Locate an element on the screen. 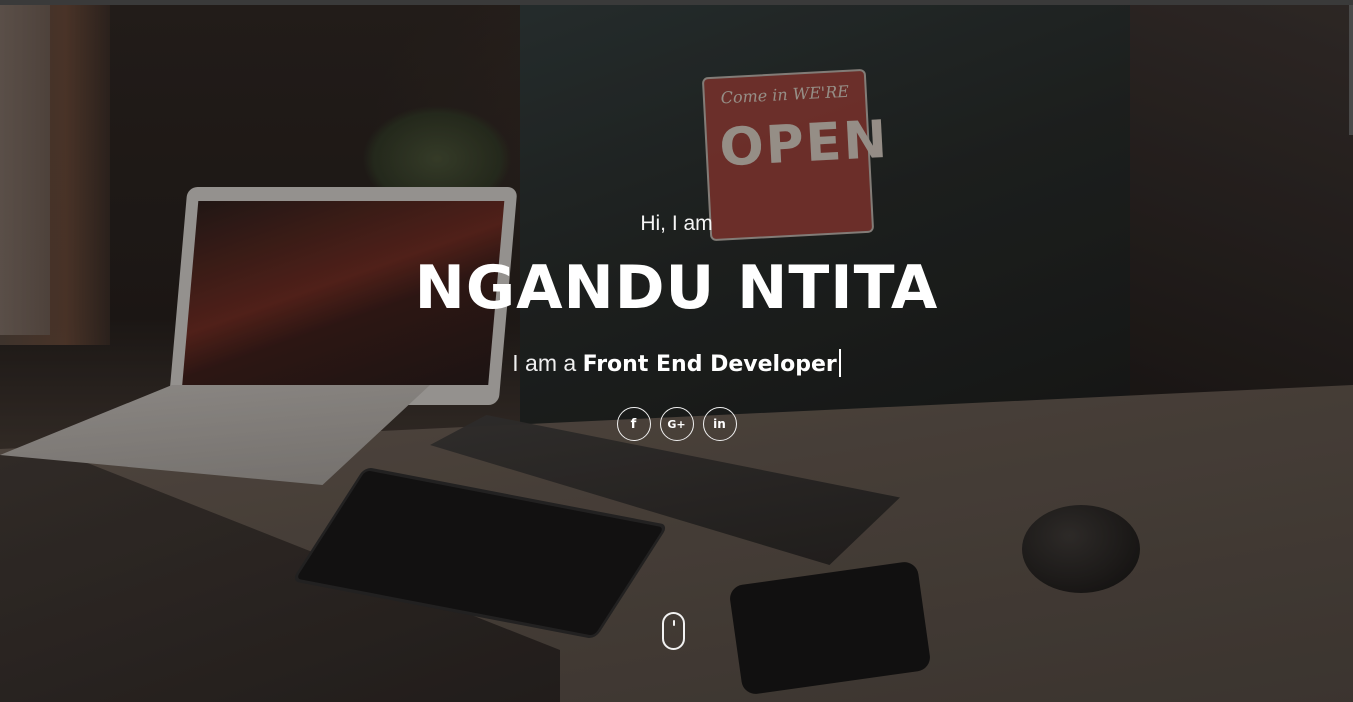 The width and height of the screenshot is (1353, 702). hero-role: I am a Front End Developer is located at coordinates (676, 363).